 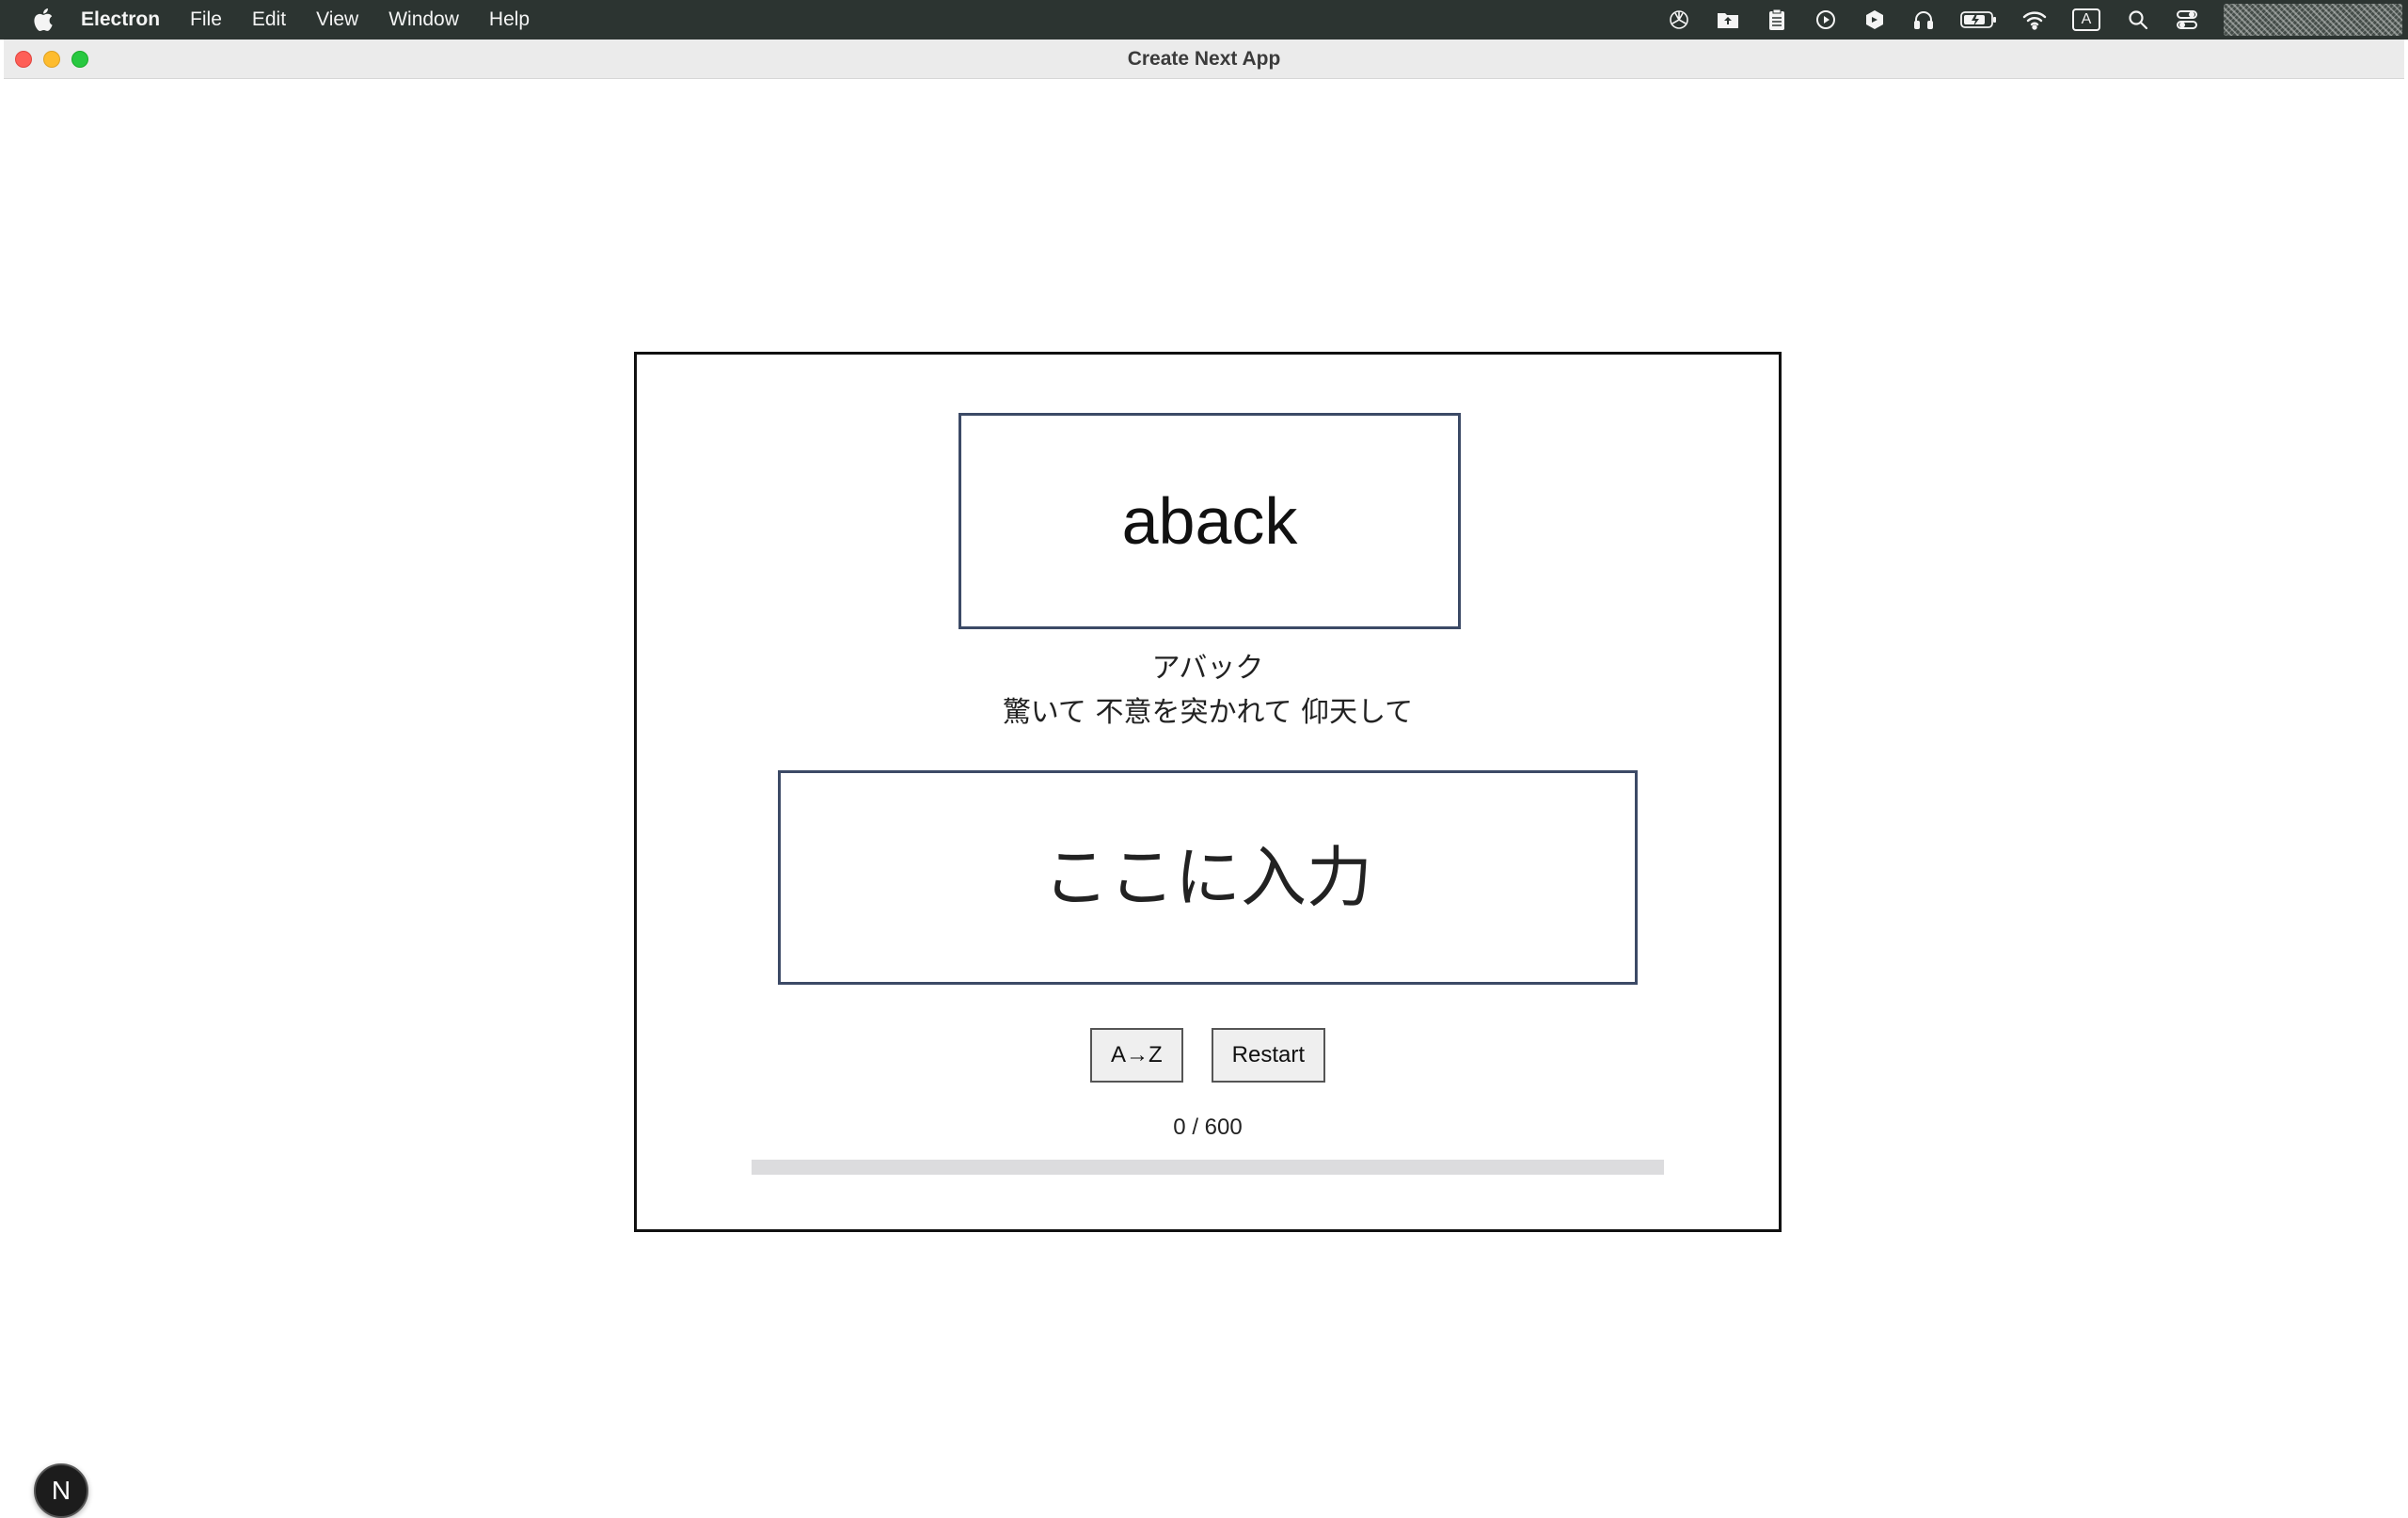 I want to click on play-circle-icon, so click(x=1826, y=20).